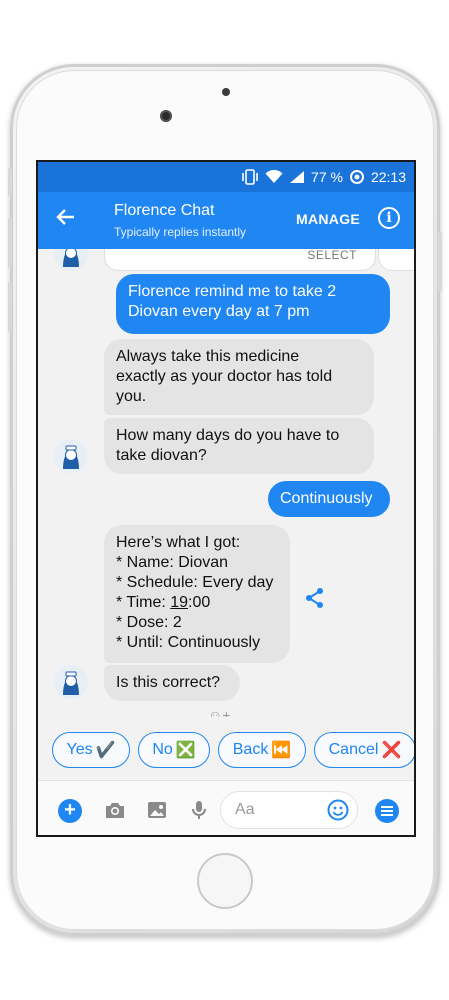  What do you see at coordinates (297, 177) in the screenshot?
I see `signal-icon` at bounding box center [297, 177].